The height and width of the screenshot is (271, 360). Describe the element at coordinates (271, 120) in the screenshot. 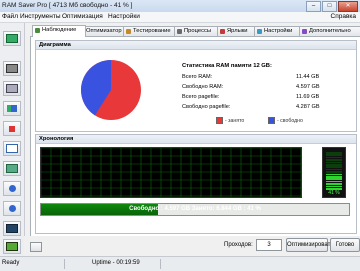

I see `legend-free-swatch` at that location.